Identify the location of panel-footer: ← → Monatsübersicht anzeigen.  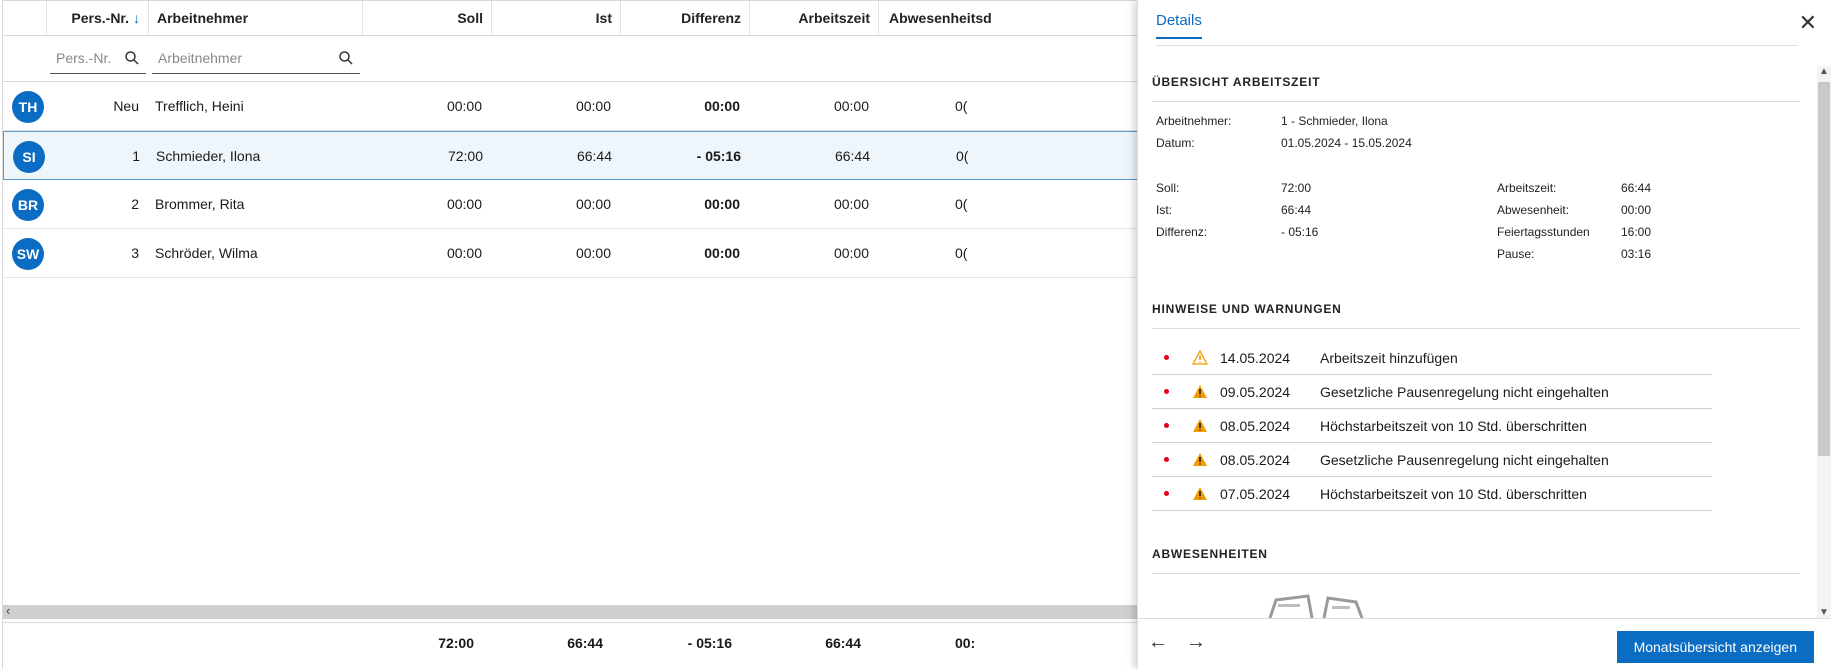
(1484, 643).